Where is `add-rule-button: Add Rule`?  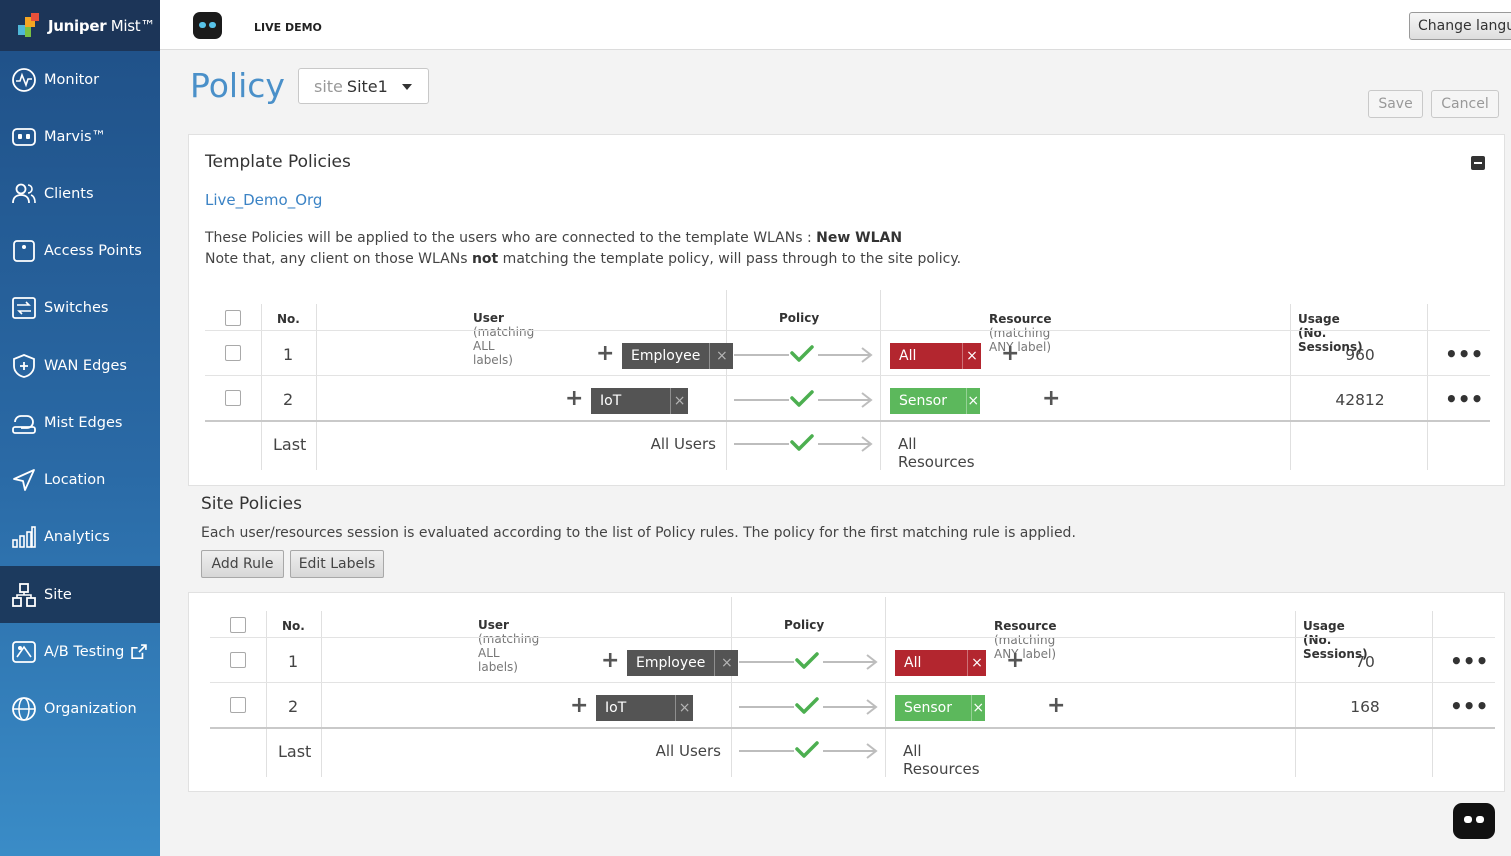 add-rule-button: Add Rule is located at coordinates (242, 564).